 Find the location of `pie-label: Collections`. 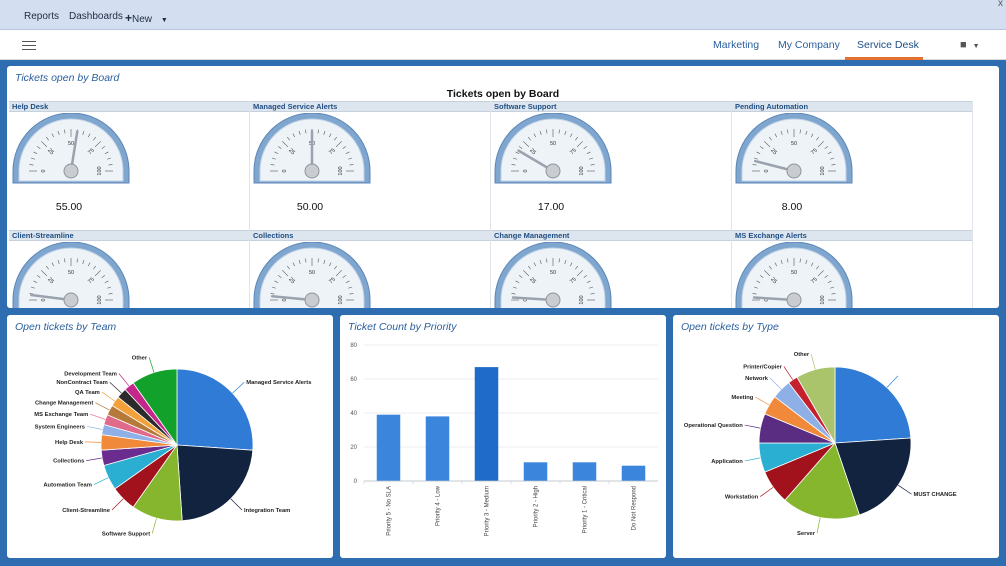

pie-label: Collections is located at coordinates (68, 462).